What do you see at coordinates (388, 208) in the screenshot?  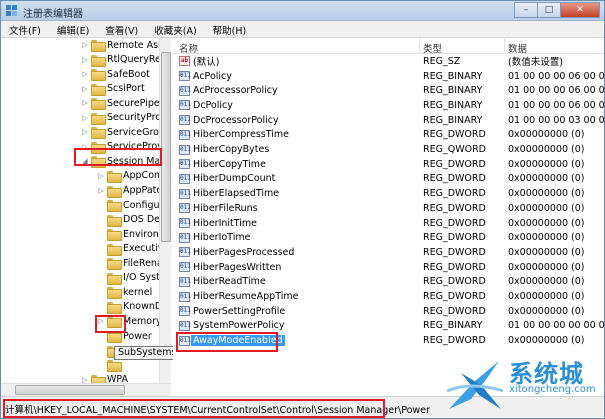 I see `value-row: 011 HiberFileRuns REG_DWORD 0x00000000 (0)` at bounding box center [388, 208].